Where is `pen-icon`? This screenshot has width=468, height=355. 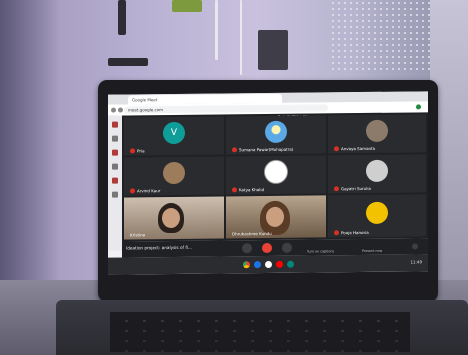
pen-icon is located at coordinates (115, 124).